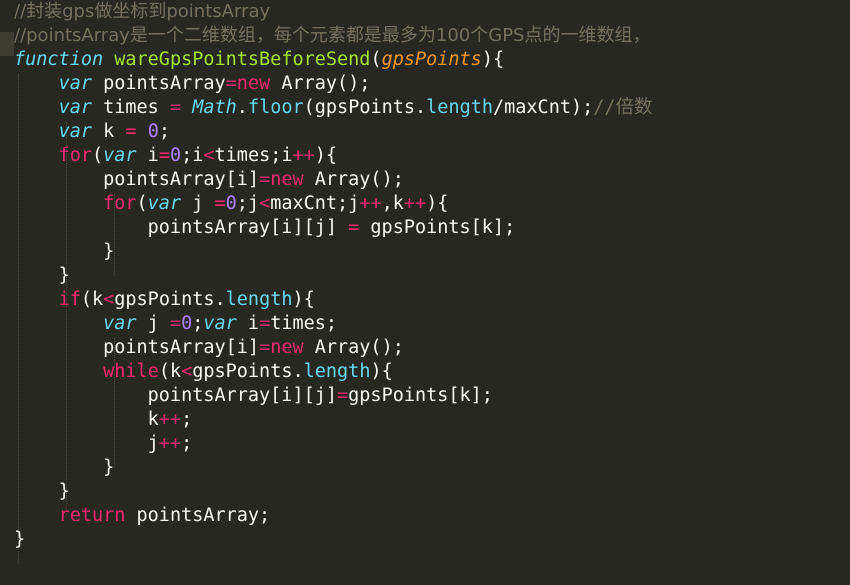 The image size is (850, 585). What do you see at coordinates (432, 324) in the screenshot?
I see `code-line: var j =0;var i=times;` at bounding box center [432, 324].